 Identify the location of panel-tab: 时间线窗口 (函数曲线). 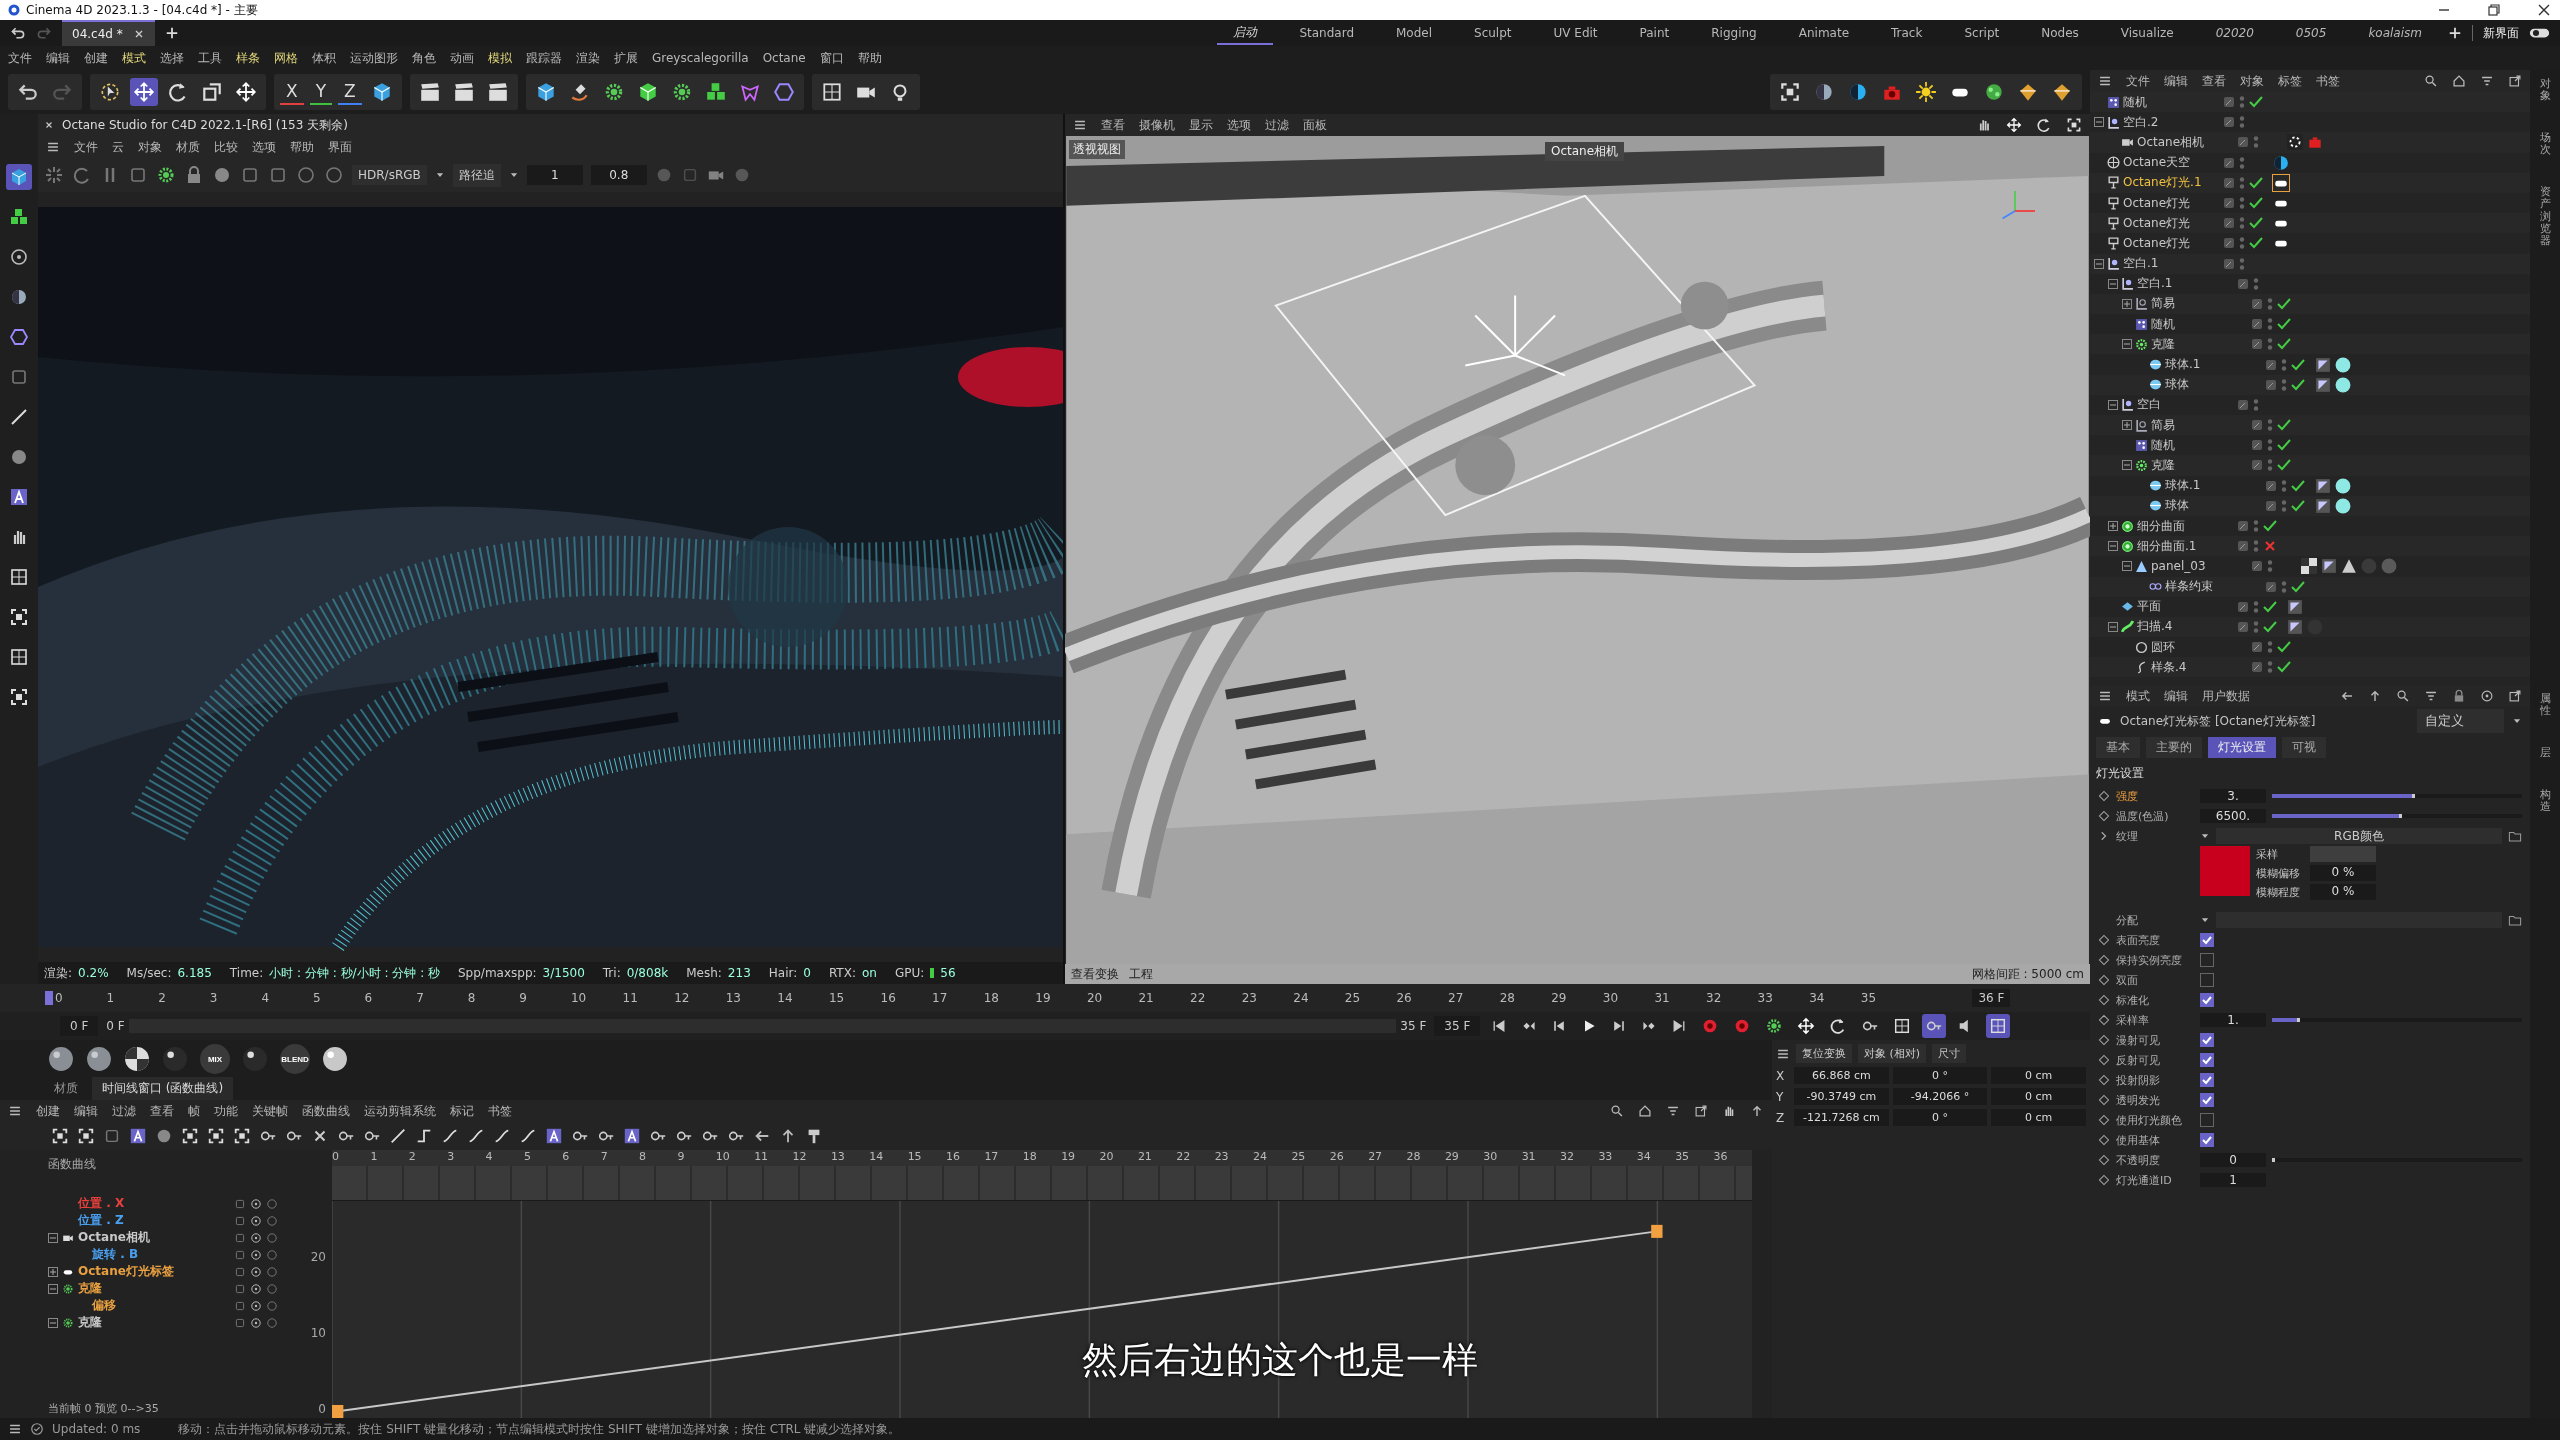
(163, 1088).